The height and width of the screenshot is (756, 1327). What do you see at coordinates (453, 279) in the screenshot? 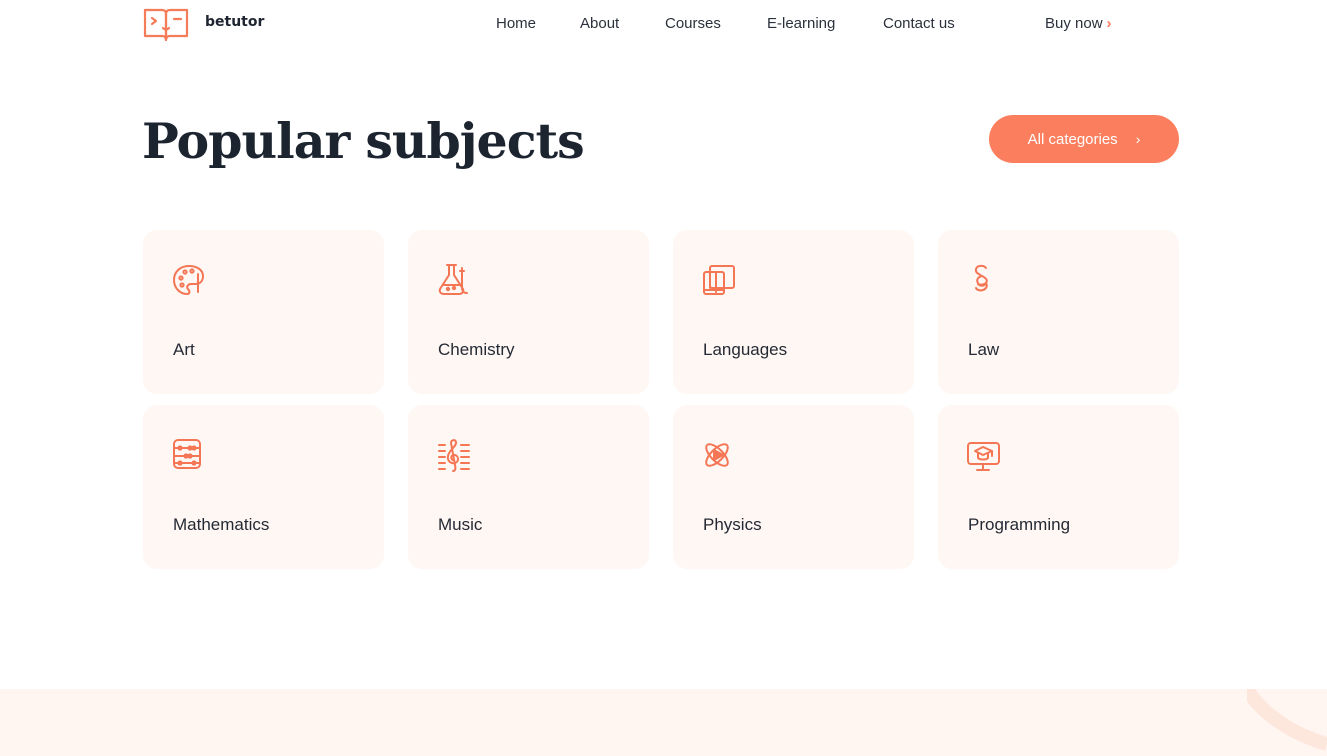
I see `flask-icon` at bounding box center [453, 279].